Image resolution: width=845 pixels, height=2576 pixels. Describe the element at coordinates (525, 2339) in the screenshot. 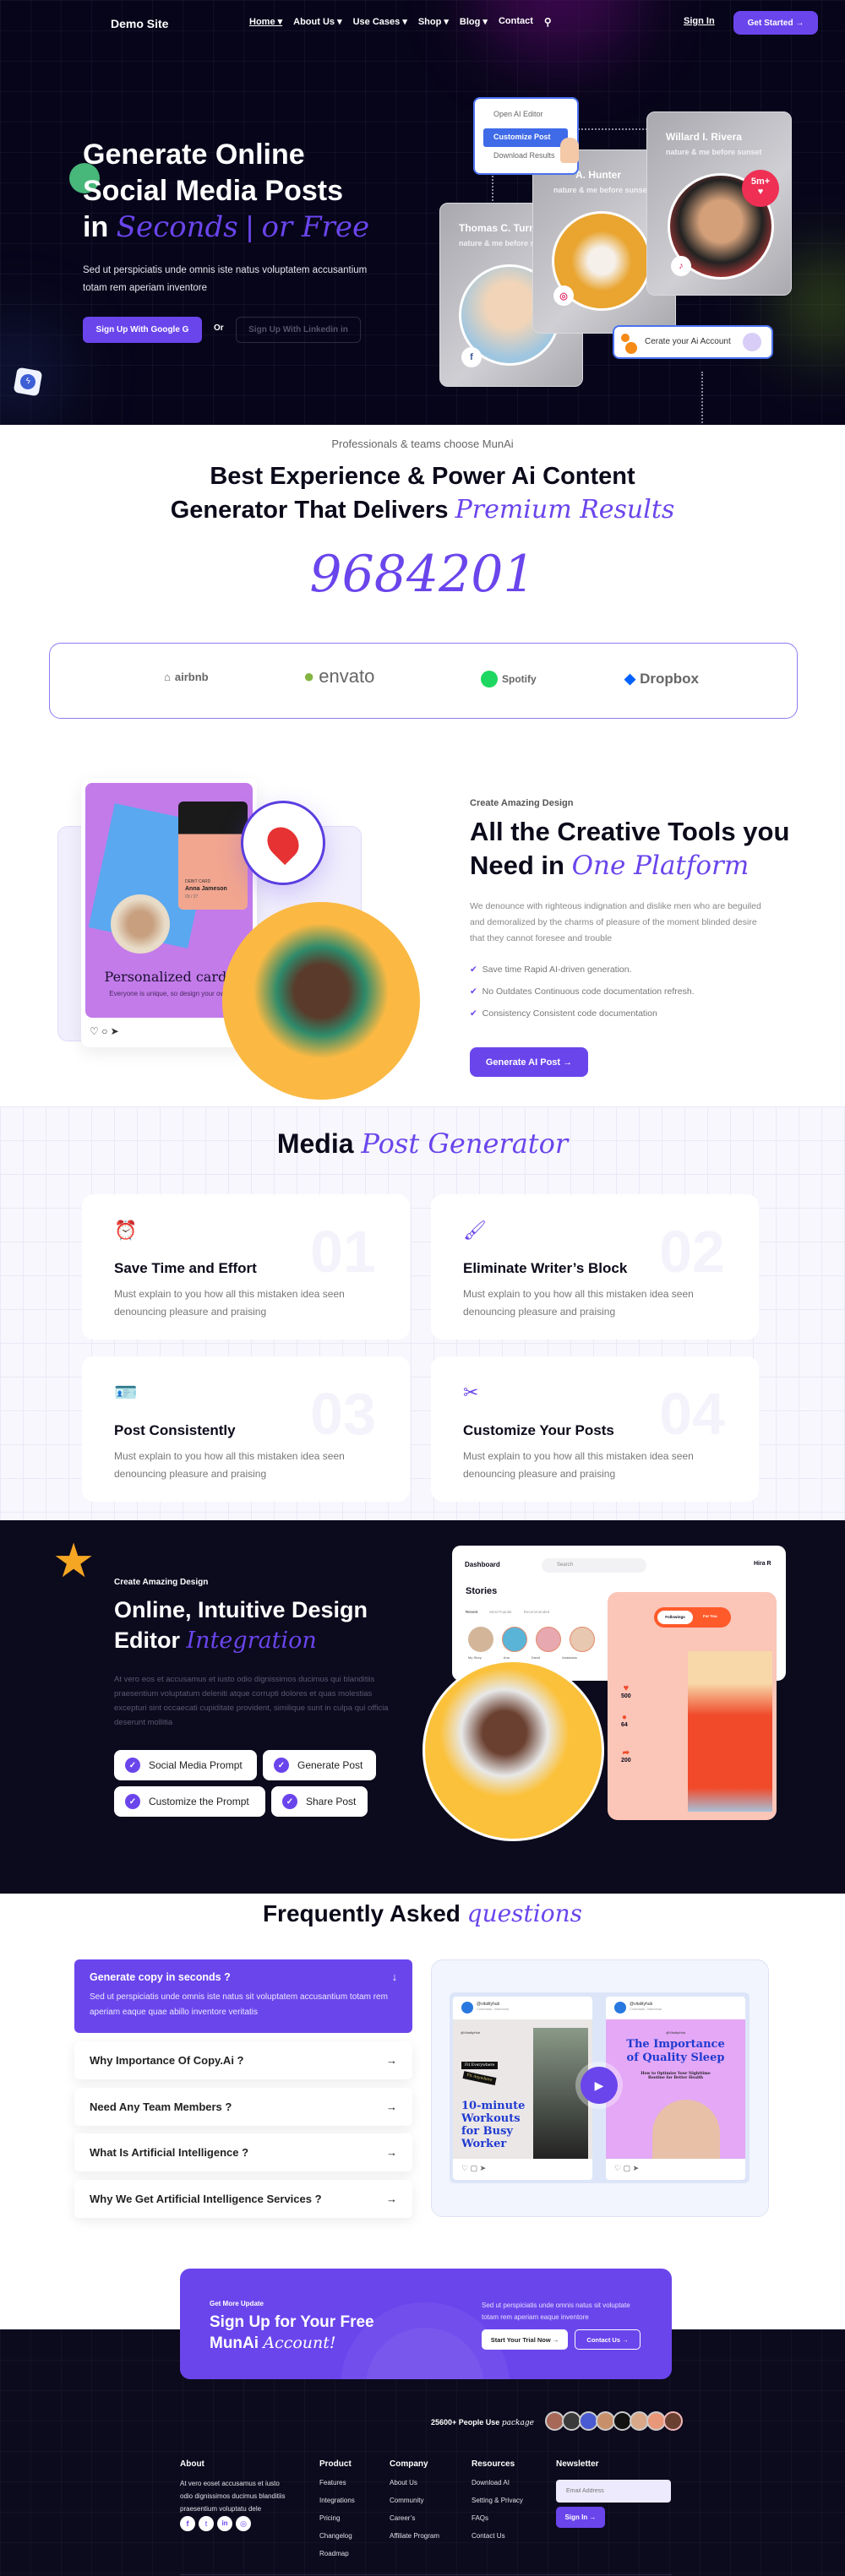

I see `start-trial-button: Start Your Trial Now →` at that location.